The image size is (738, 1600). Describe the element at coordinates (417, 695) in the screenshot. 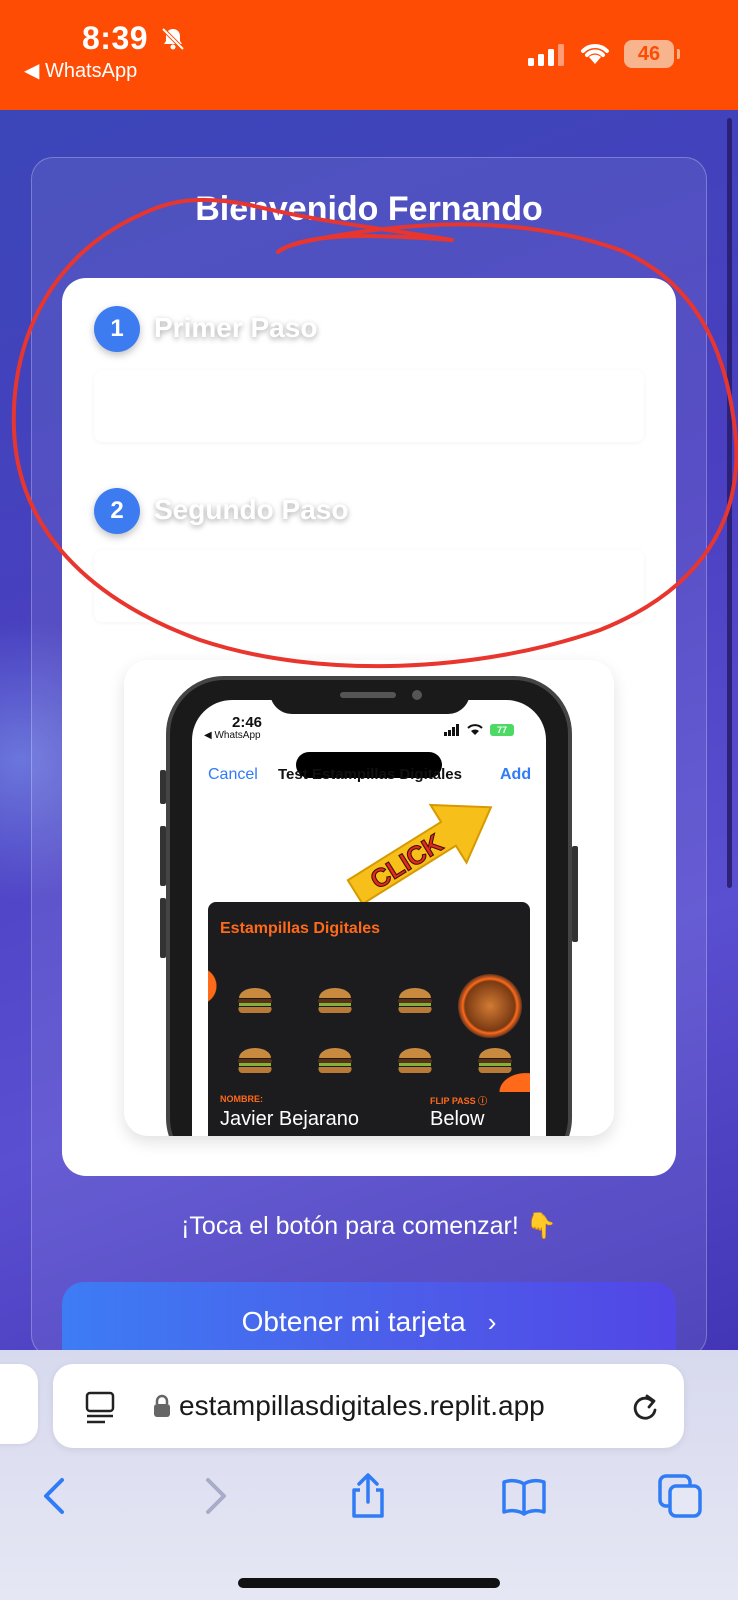

I see `phone-camera` at that location.